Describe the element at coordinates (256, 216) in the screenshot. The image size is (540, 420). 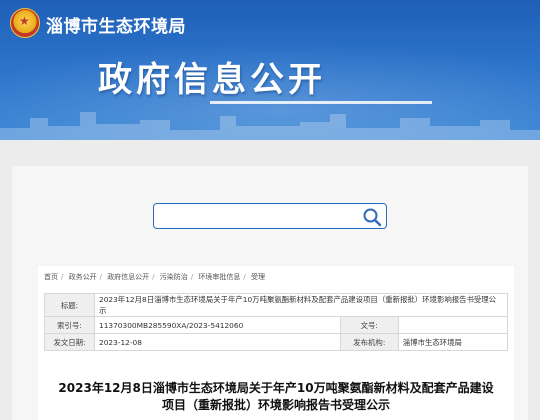
I see `search-input` at that location.